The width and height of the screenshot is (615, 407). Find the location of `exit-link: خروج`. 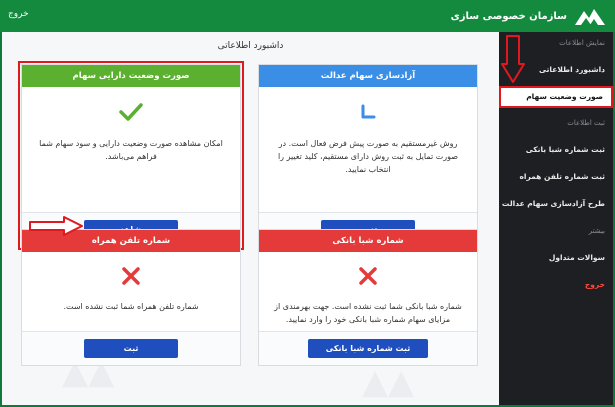

exit-link: خروج is located at coordinates (18, 14).